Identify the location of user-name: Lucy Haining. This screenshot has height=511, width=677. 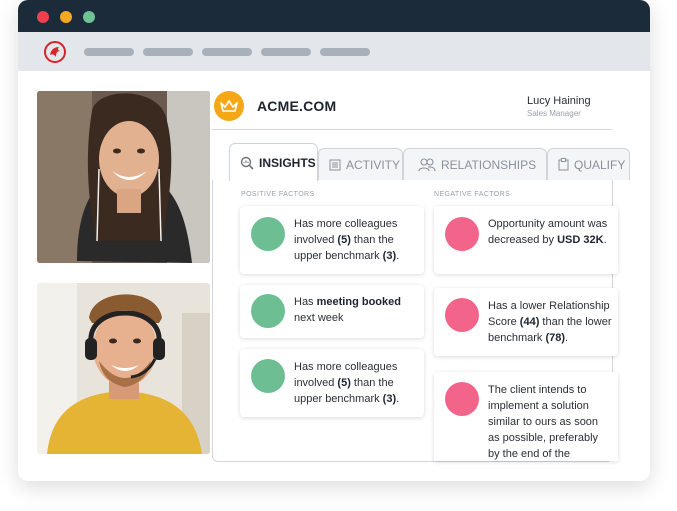
(559, 101).